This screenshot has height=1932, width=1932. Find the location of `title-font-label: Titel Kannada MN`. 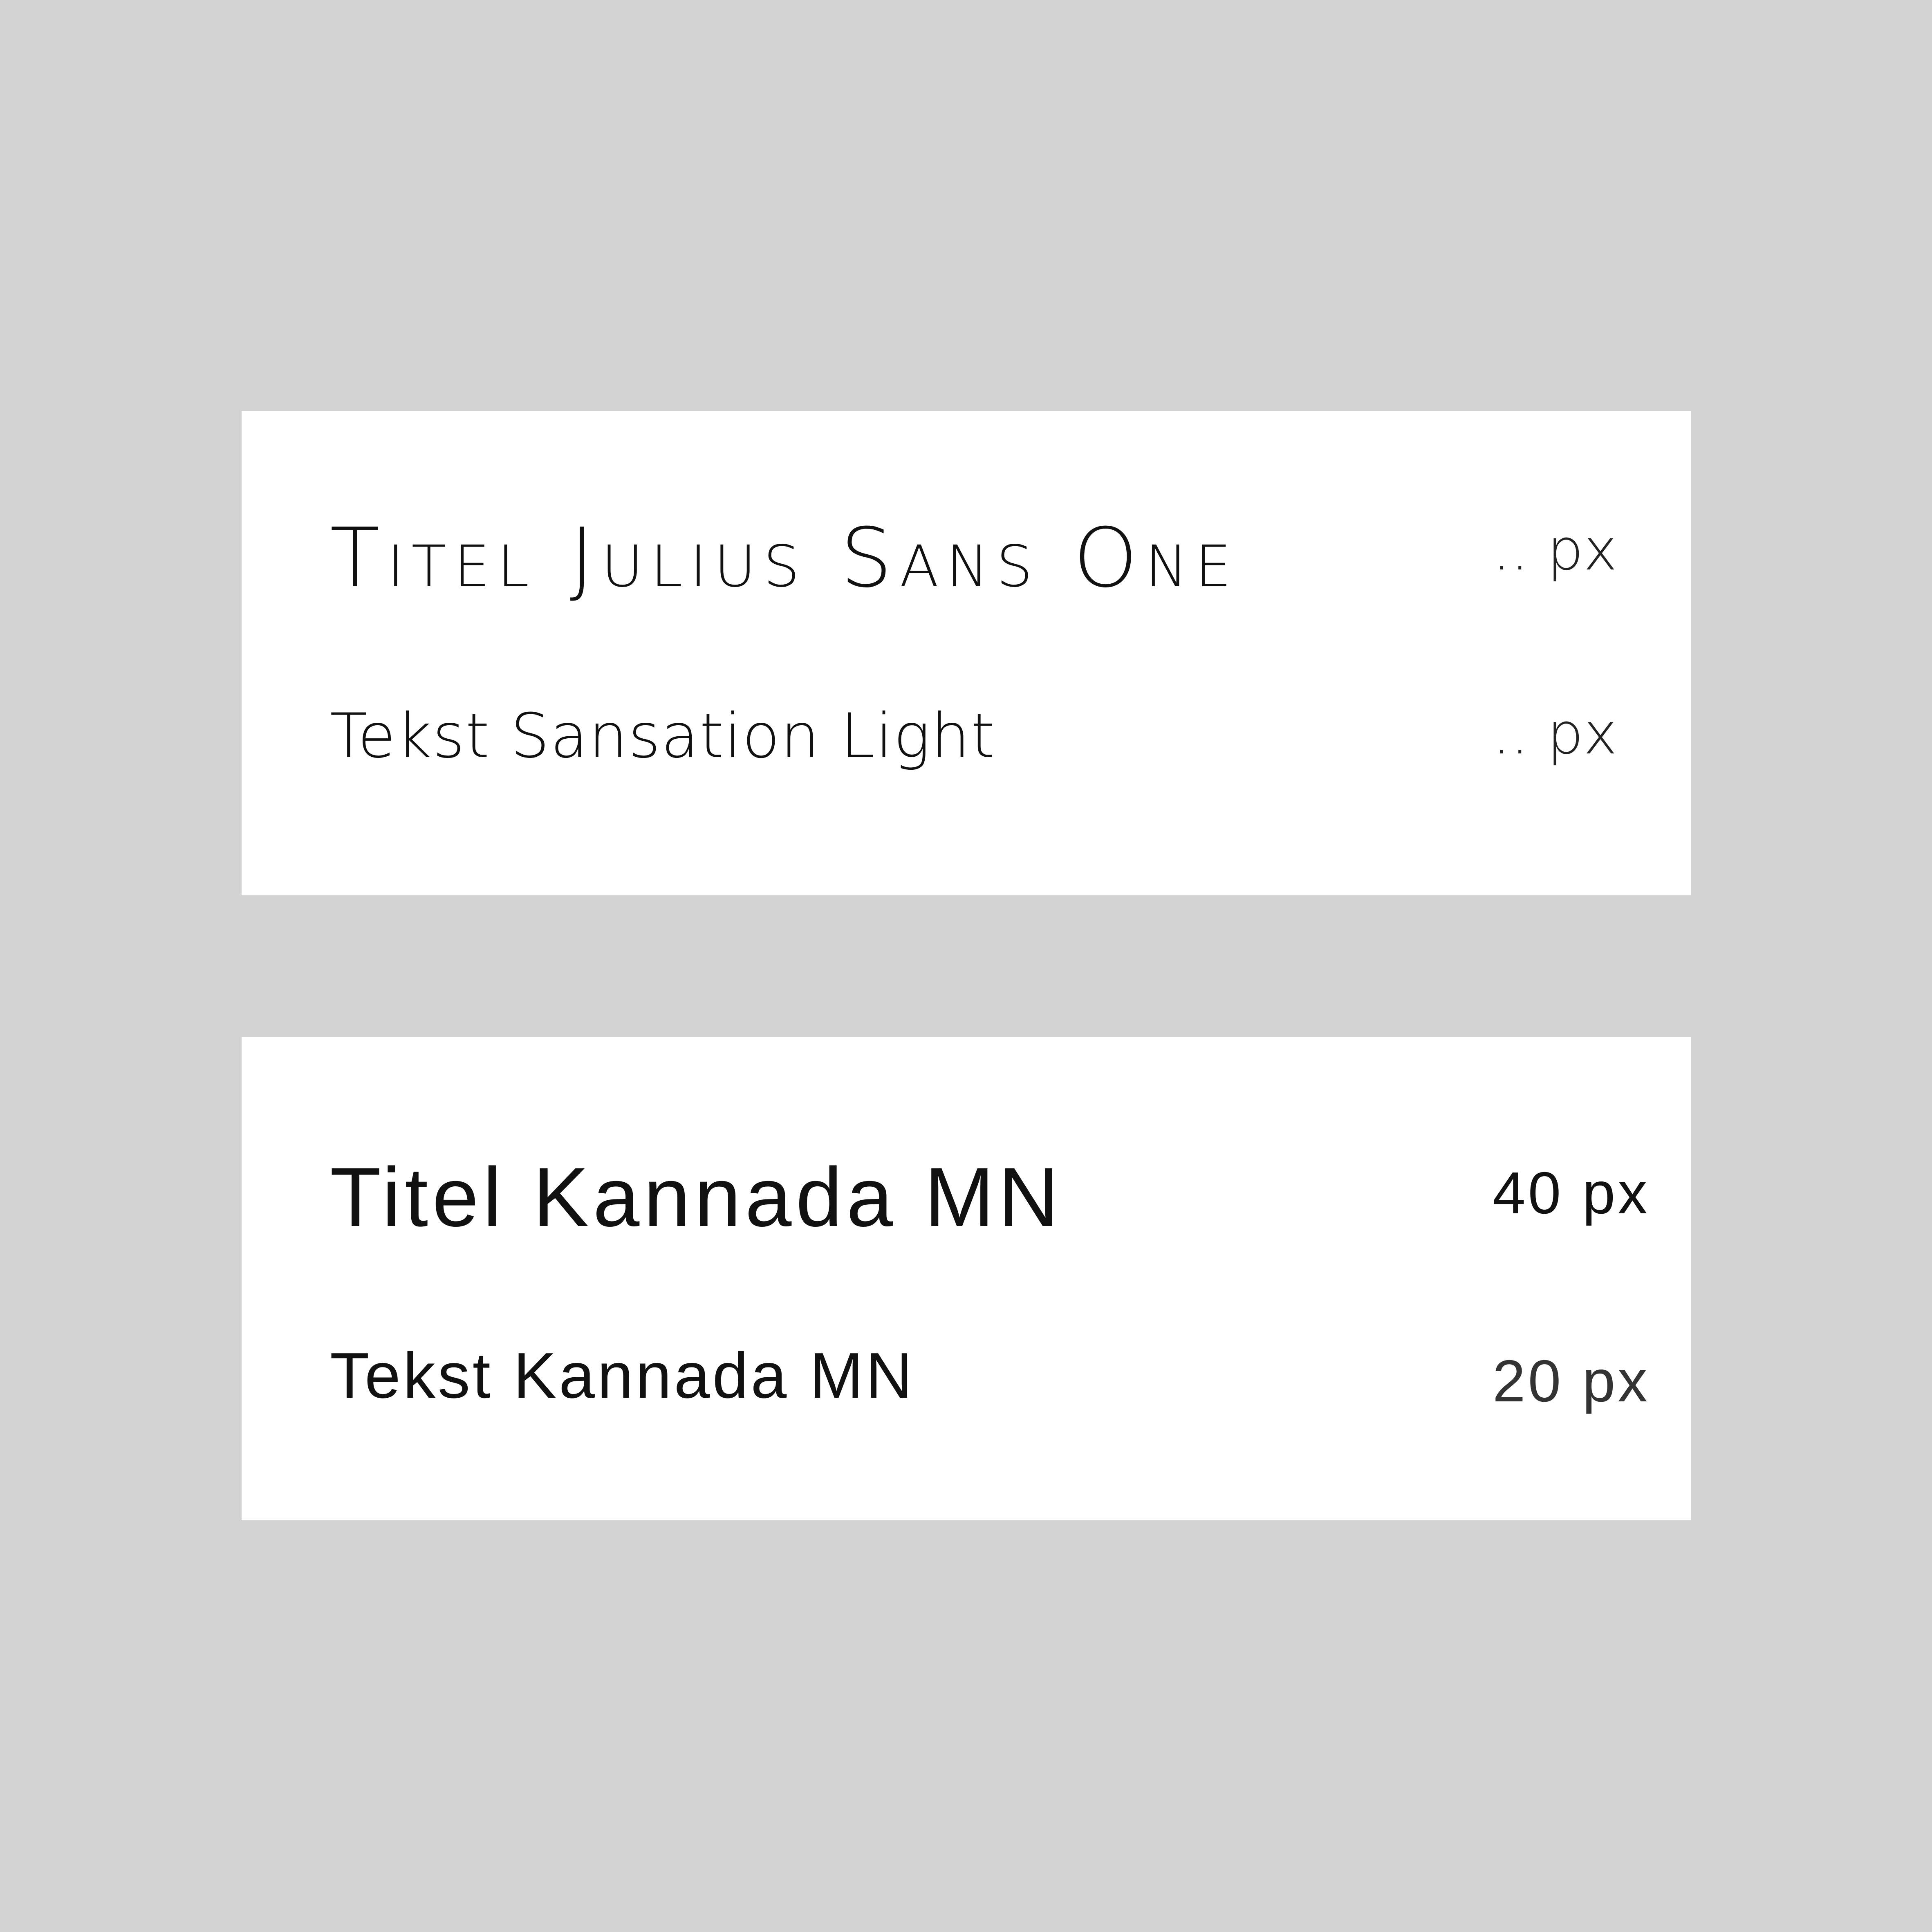

title-font-label: Titel Kannada MN is located at coordinates (696, 1197).